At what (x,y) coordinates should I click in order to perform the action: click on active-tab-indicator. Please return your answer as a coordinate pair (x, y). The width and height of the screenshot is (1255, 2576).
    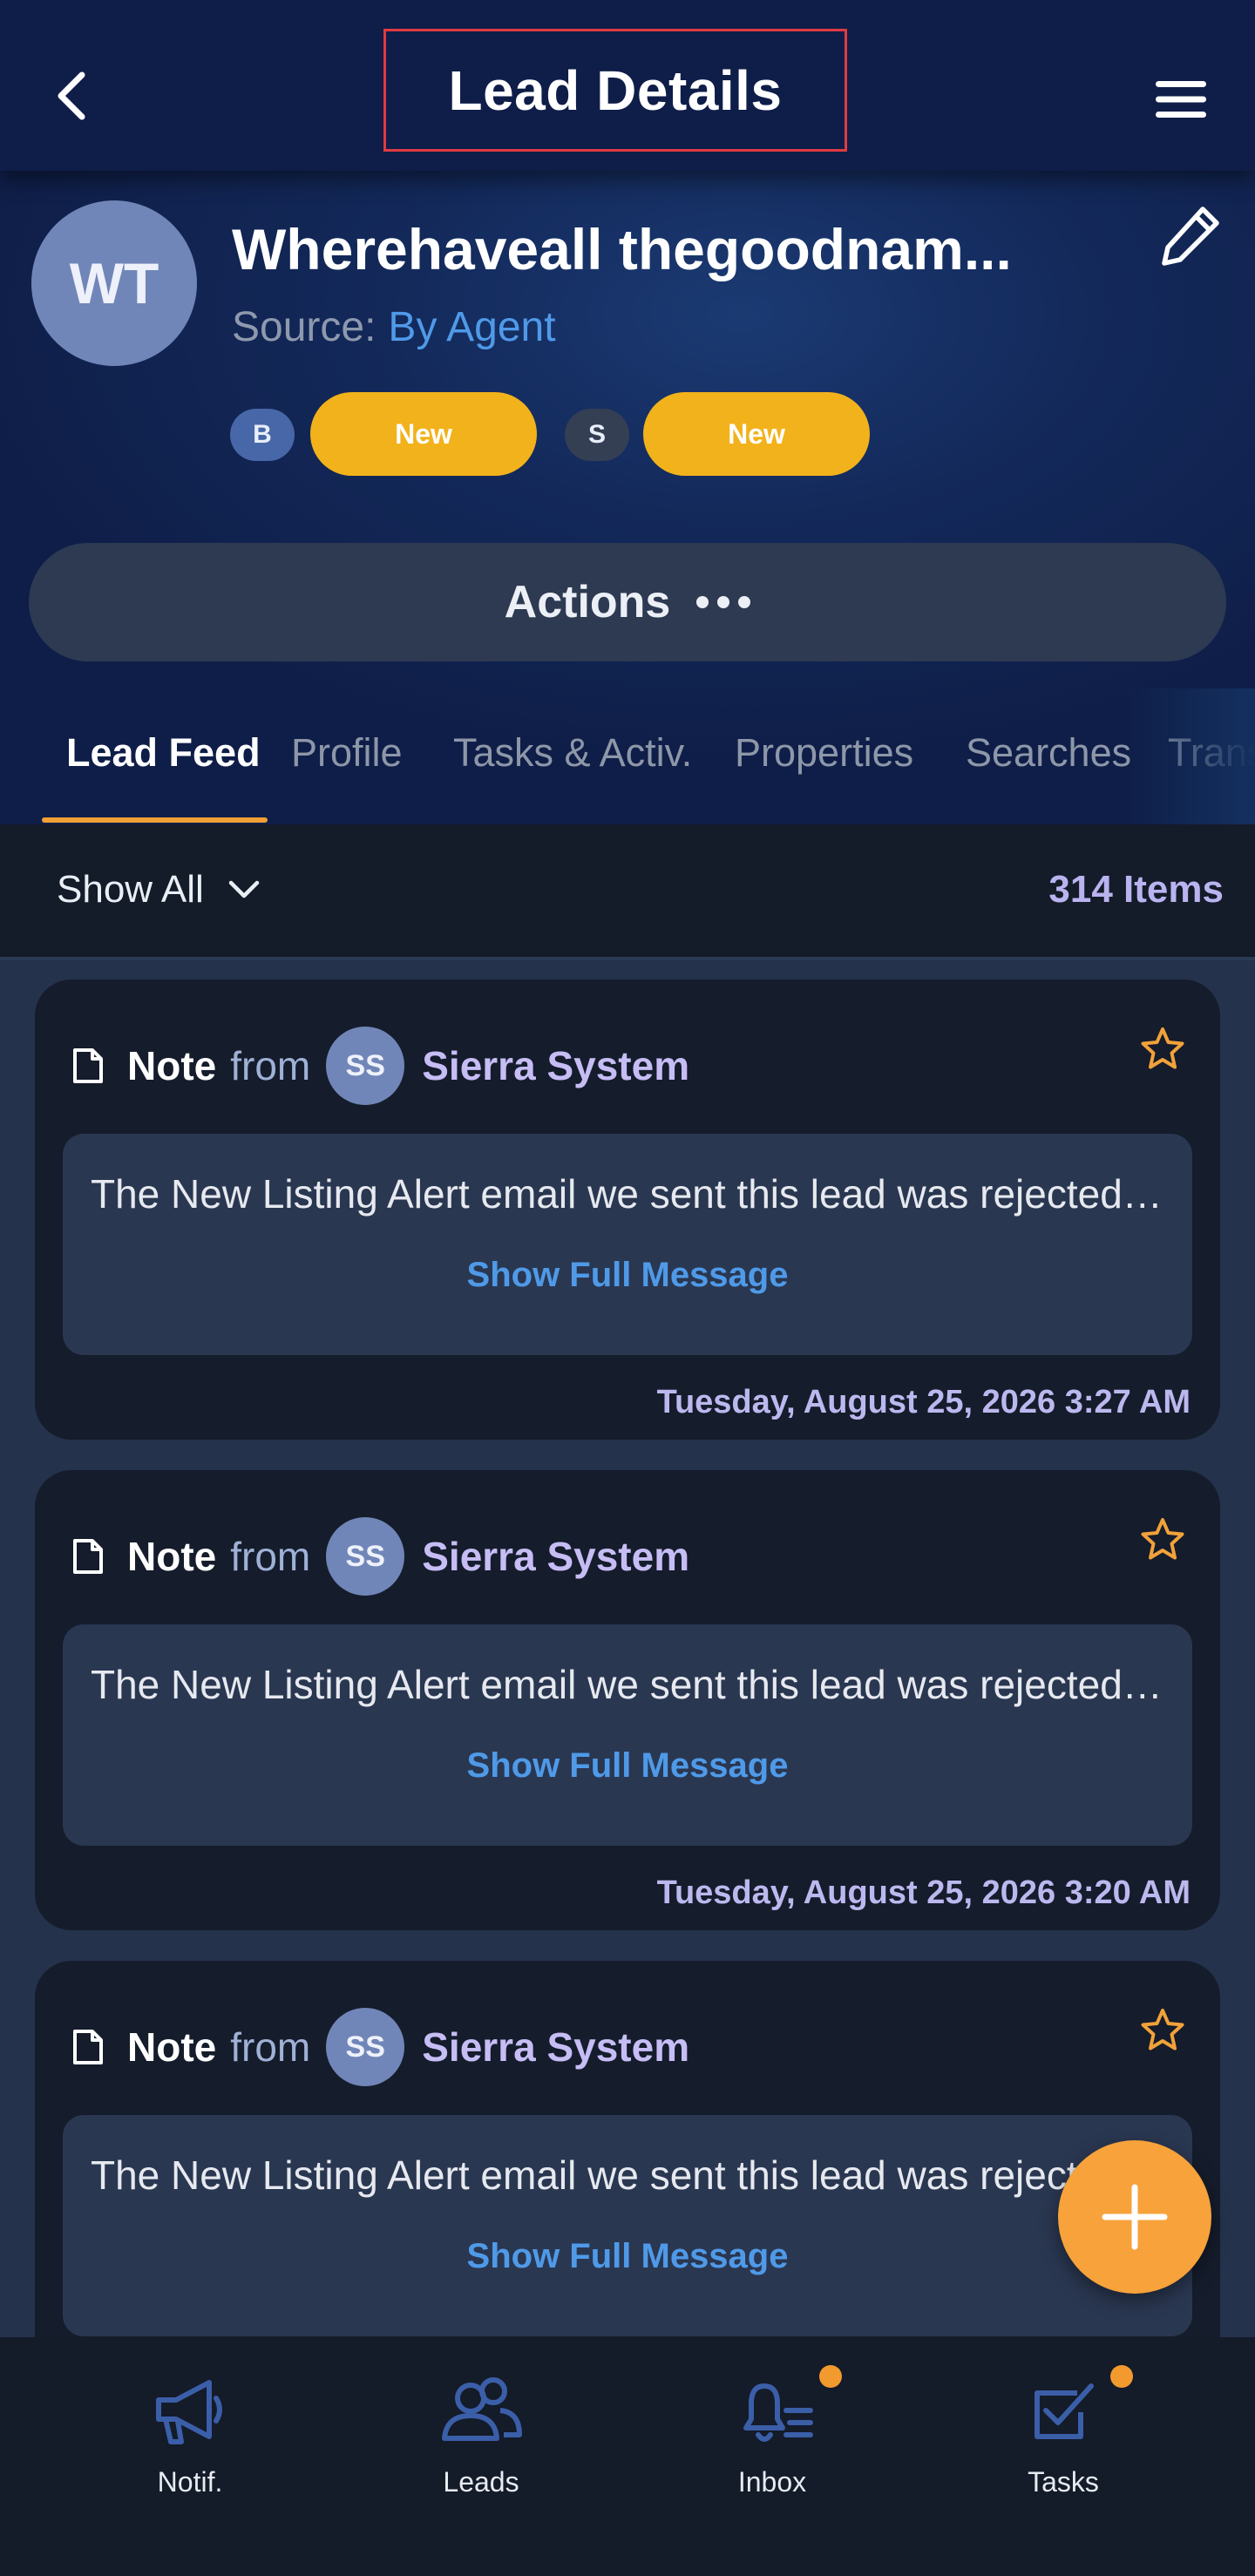
    Looking at the image, I should click on (155, 820).